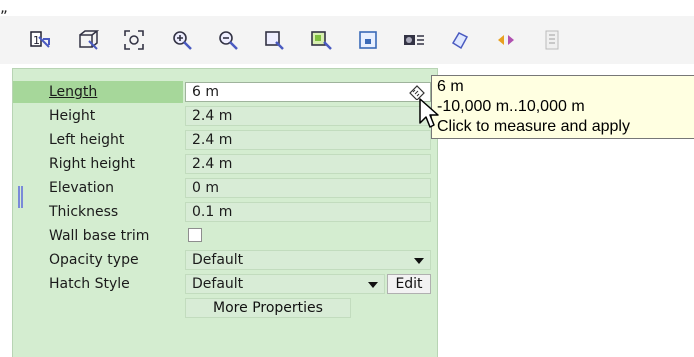 This screenshot has height=357, width=694. What do you see at coordinates (225, 236) in the screenshot?
I see `property-row-wall-base-trim: Wall base trim` at bounding box center [225, 236].